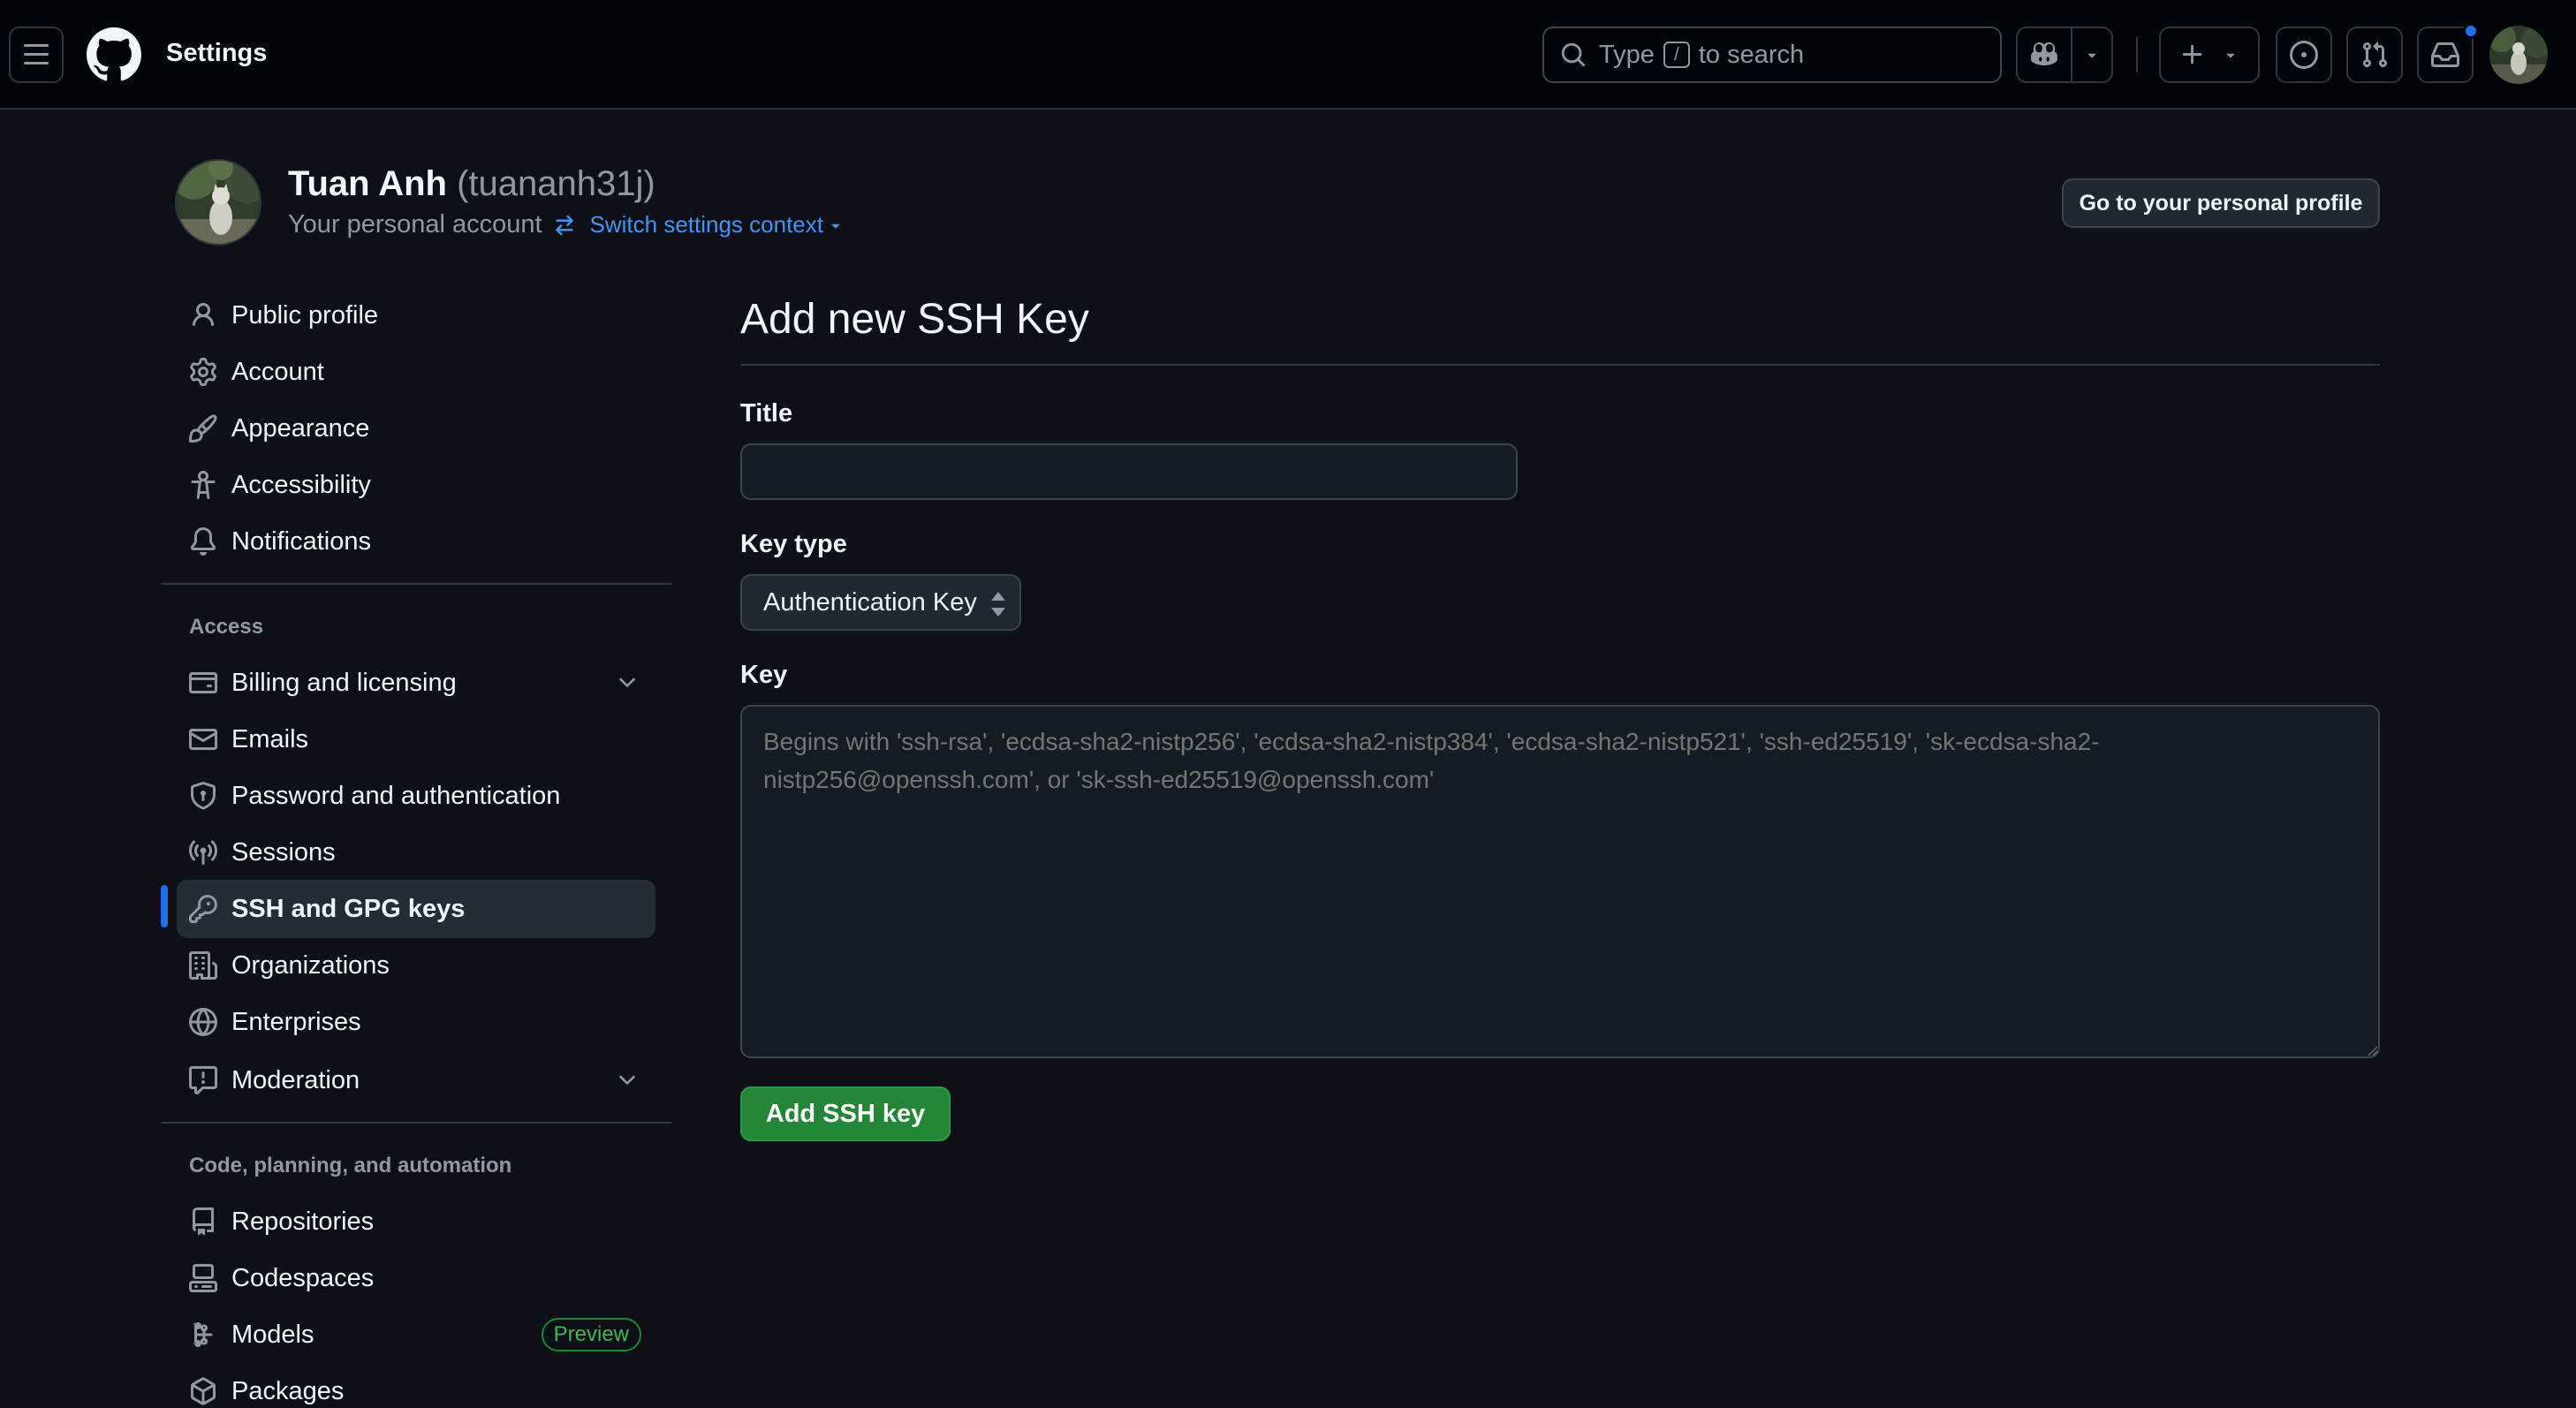 The width and height of the screenshot is (2576, 1408). Describe the element at coordinates (351, 1165) in the screenshot. I see `sidebar-heading-code: Code, planning, and automation` at that location.